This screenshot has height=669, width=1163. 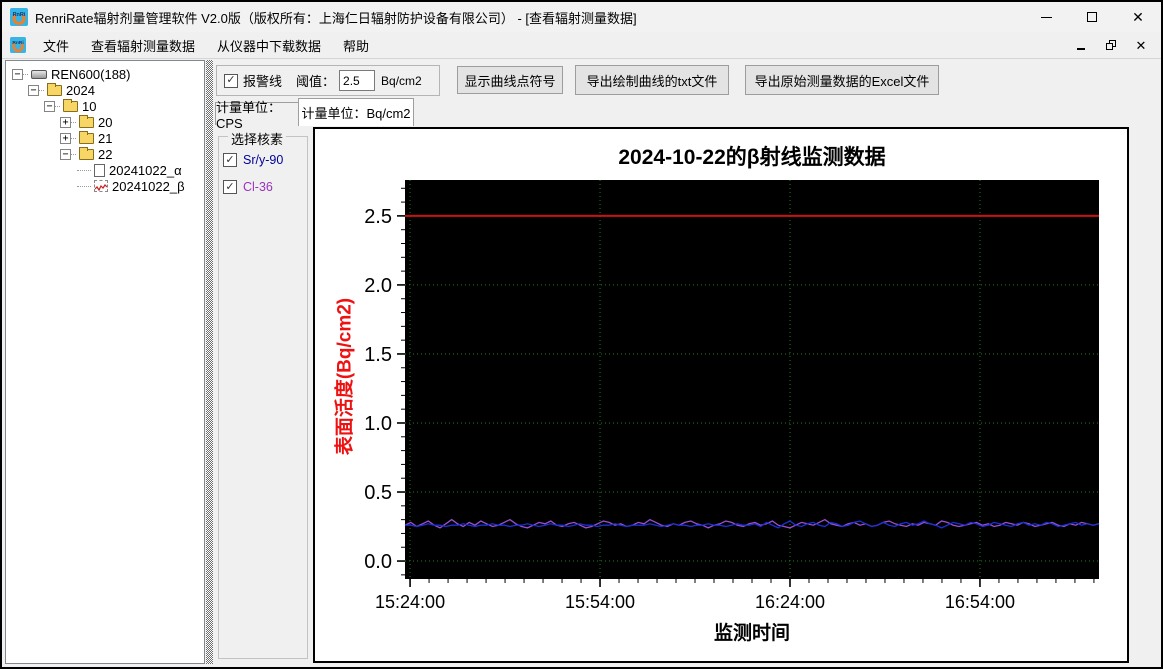 I want to click on nuclide-row-cl-36: ✓ Cl-36, so click(x=248, y=187).